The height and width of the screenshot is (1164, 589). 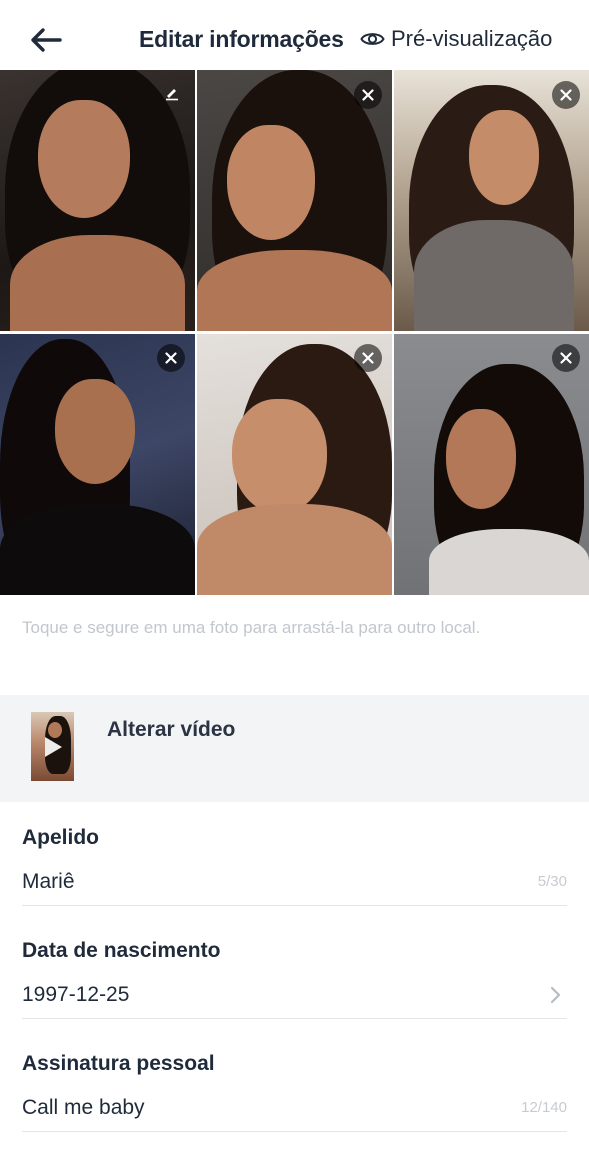 What do you see at coordinates (552, 881) in the screenshot?
I see `nickname-counter: 5/30` at bounding box center [552, 881].